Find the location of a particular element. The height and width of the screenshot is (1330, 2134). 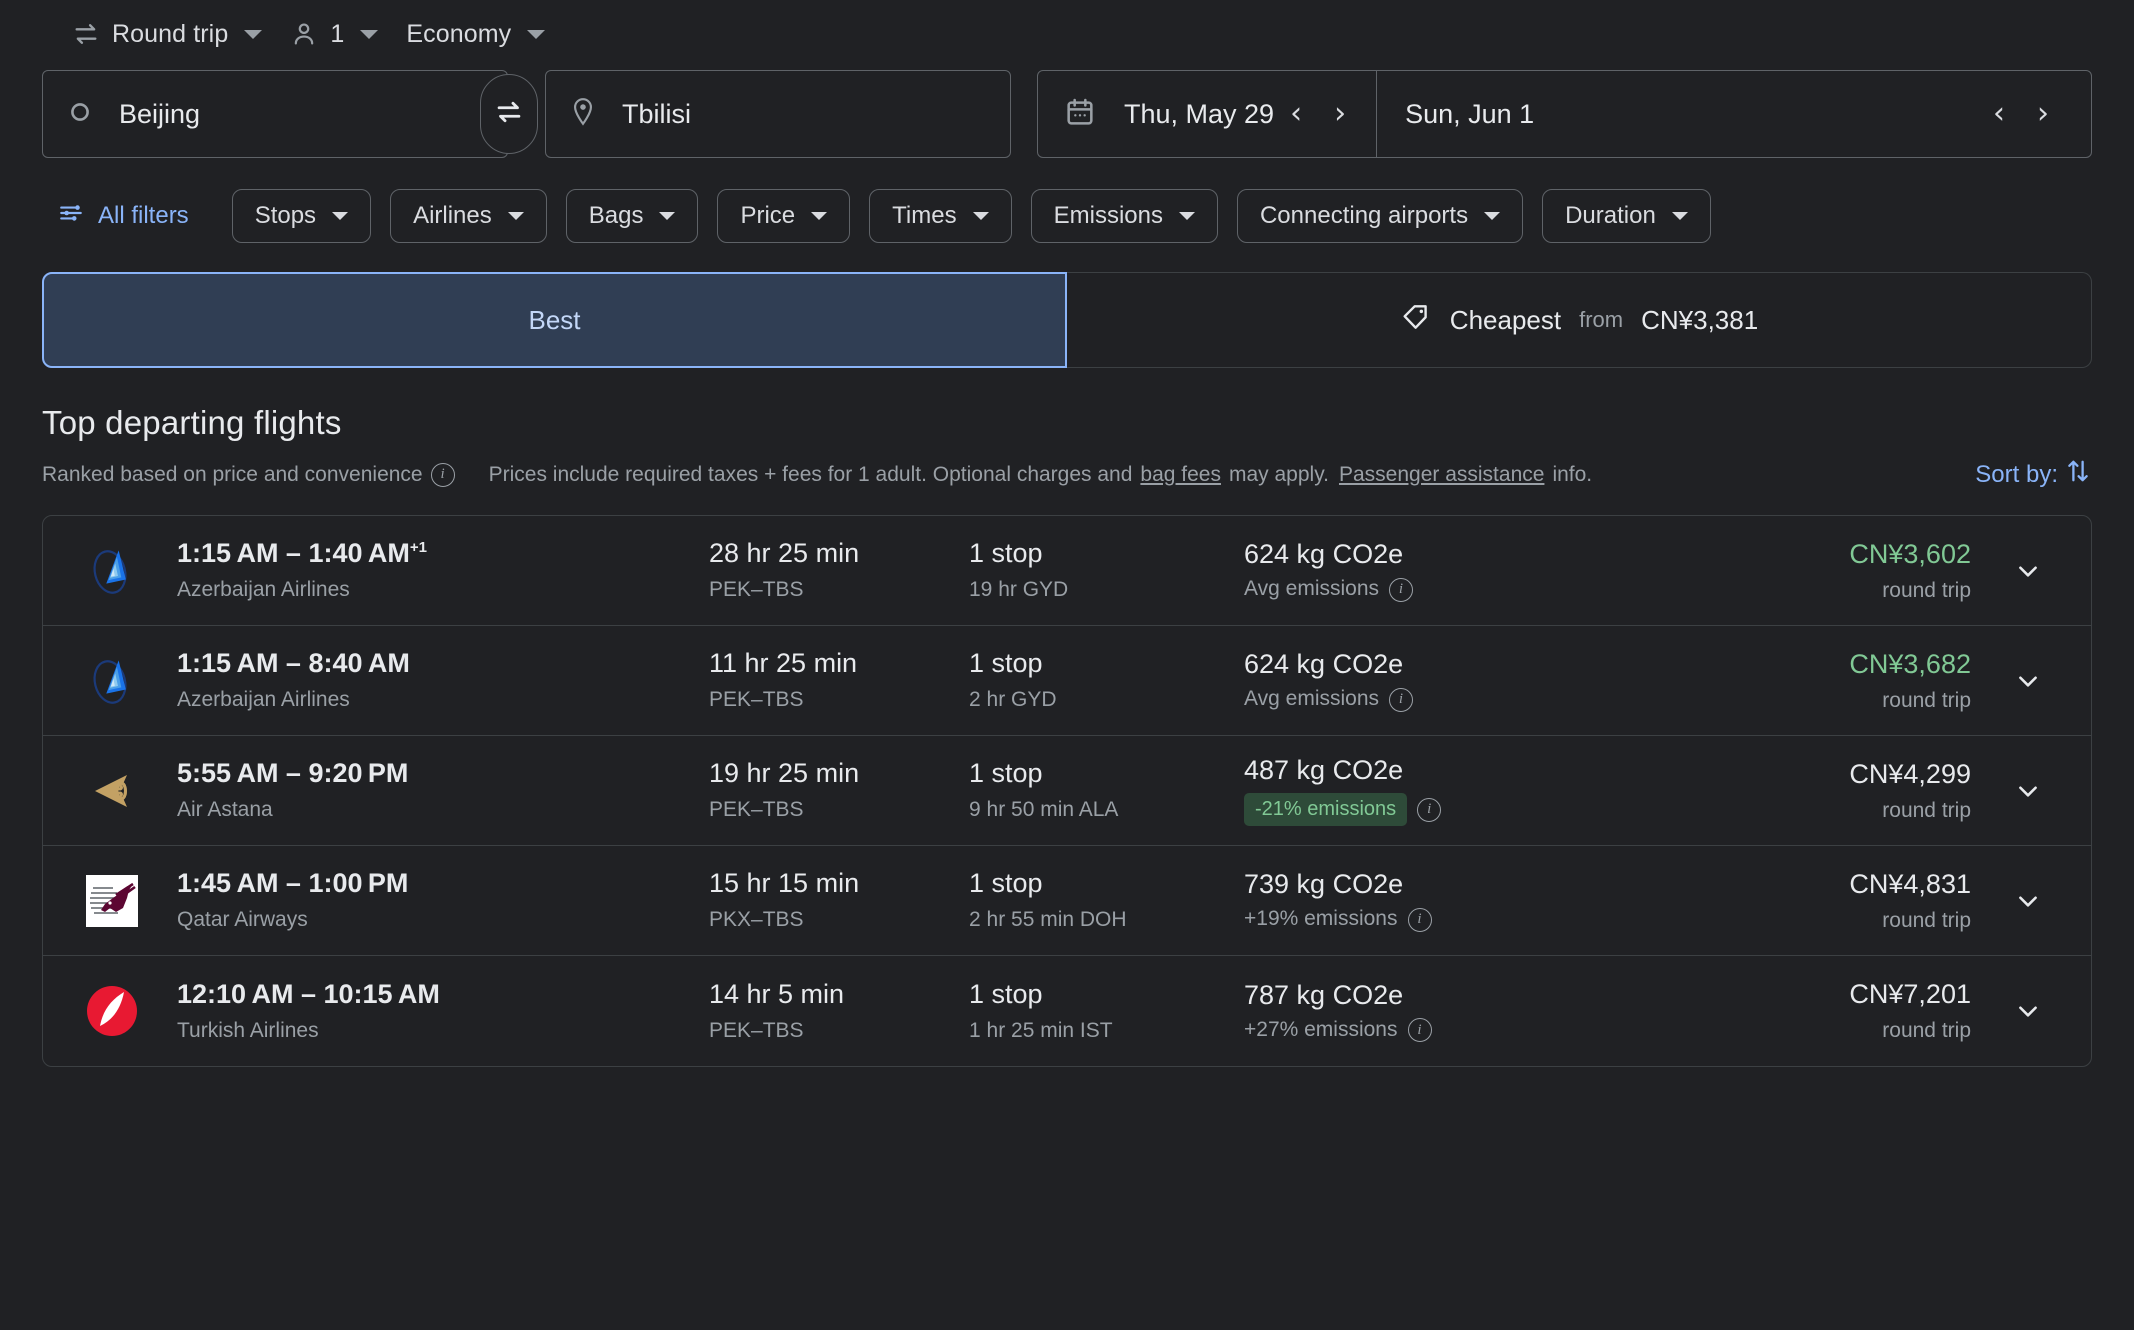

sort-arrows-icon is located at coordinates (2078, 474).